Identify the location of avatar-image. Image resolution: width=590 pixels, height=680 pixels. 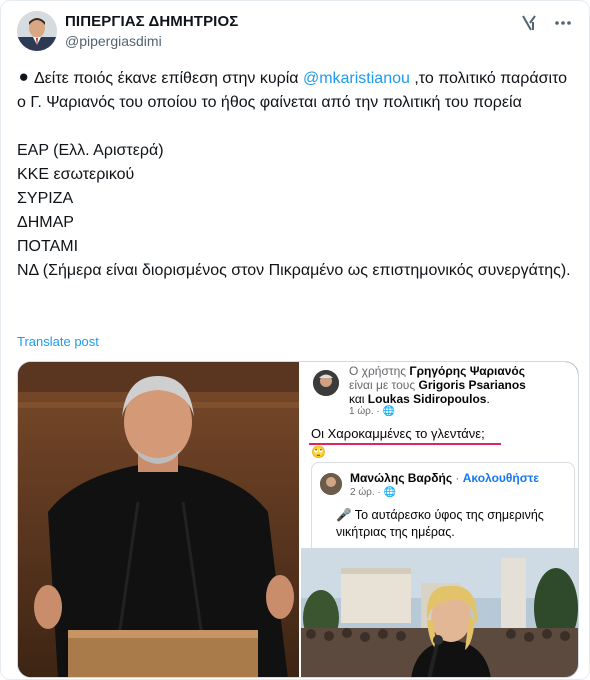
(37, 31).